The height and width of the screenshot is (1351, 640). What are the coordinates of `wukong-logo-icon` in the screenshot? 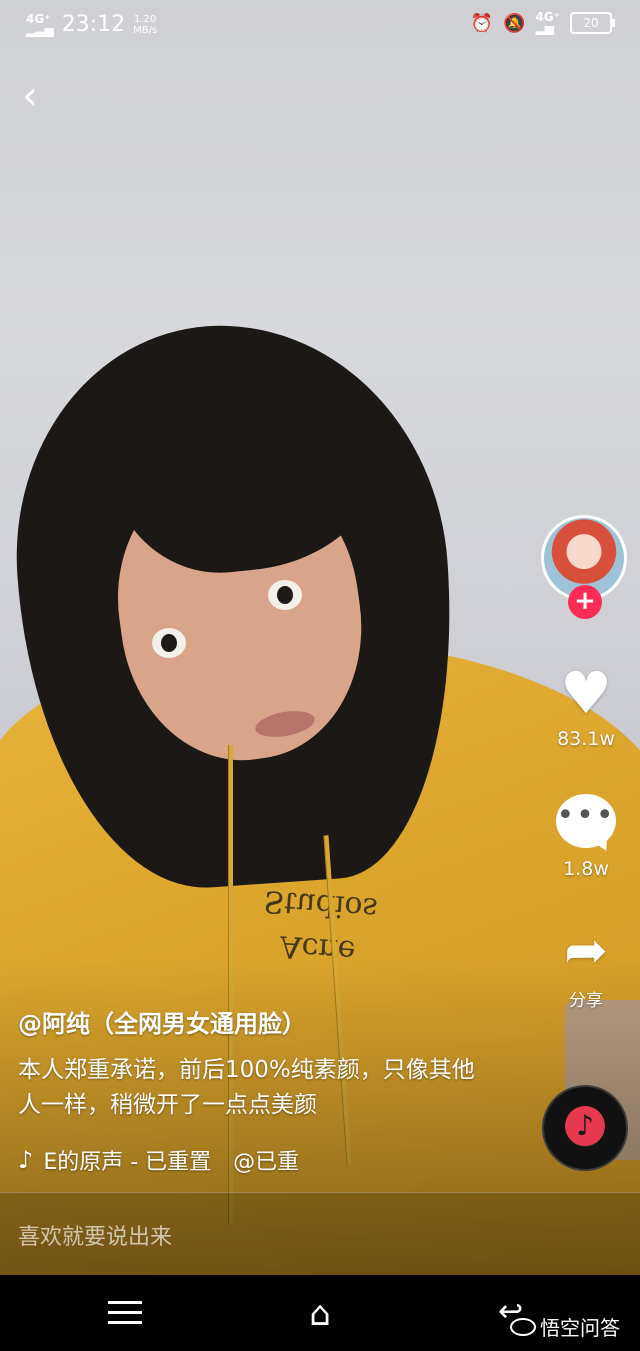 It's located at (523, 1326).